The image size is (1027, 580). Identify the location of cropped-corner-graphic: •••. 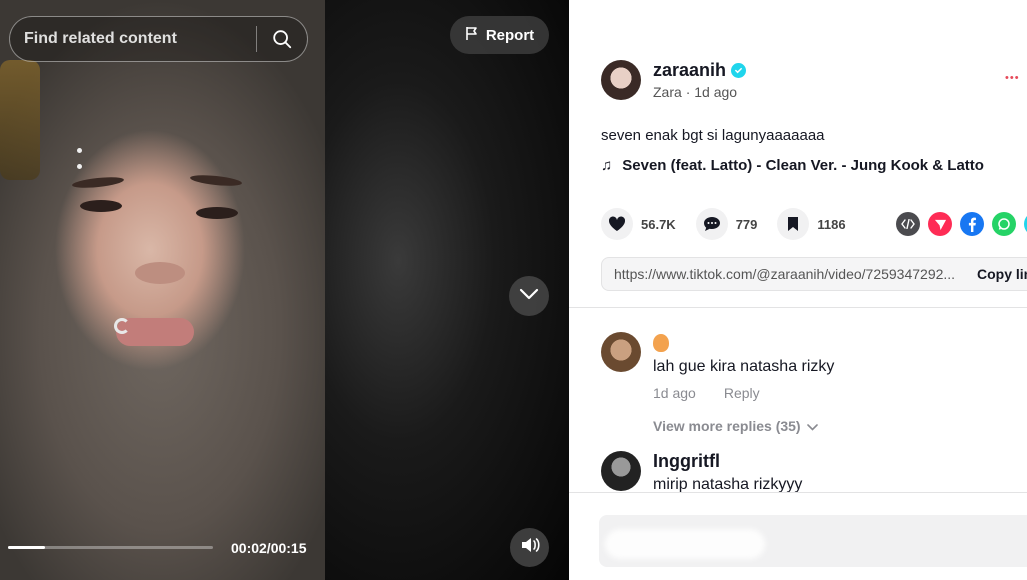
(1012, 78).